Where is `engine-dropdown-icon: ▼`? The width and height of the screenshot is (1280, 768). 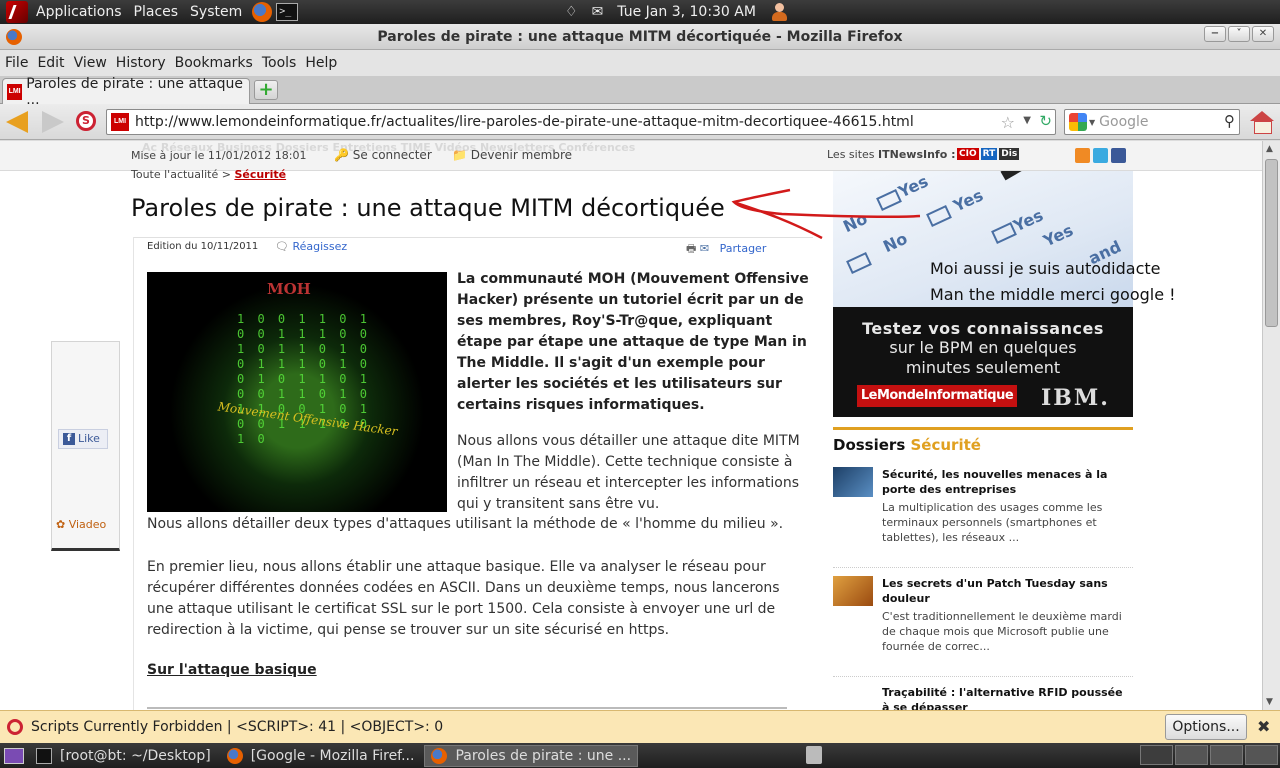
engine-dropdown-icon: ▼ is located at coordinates (1092, 122).